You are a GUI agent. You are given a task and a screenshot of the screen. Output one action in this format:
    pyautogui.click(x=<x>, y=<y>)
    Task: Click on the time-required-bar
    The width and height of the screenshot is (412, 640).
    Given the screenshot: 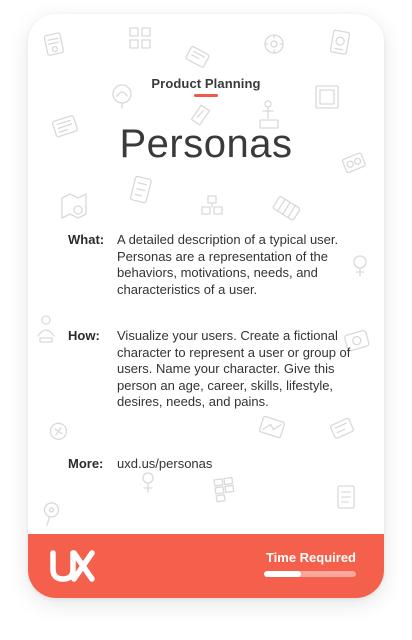 What is the action you would take?
    pyautogui.click(x=310, y=574)
    